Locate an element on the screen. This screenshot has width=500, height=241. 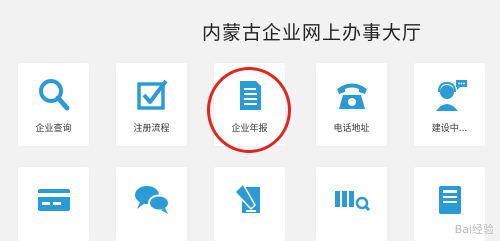
tile-row2-card is located at coordinates (53, 204).